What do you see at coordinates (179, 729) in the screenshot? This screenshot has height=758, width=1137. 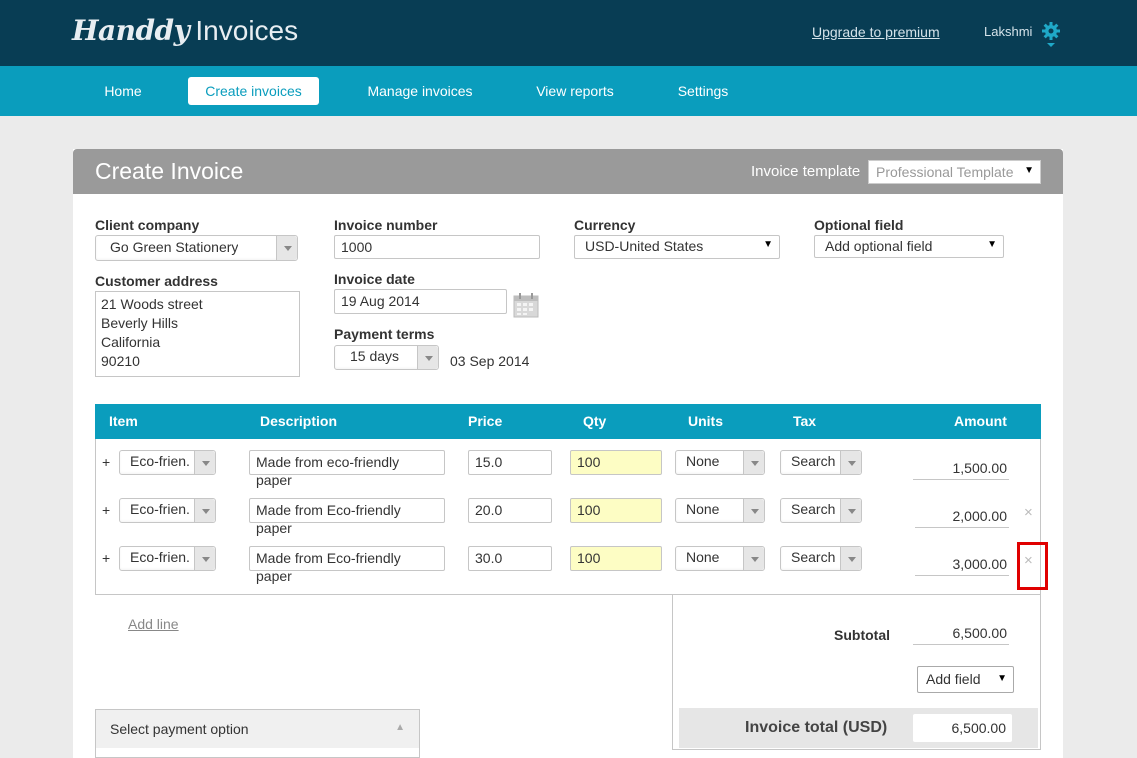 I see `payment-option-label: Select payment option` at bounding box center [179, 729].